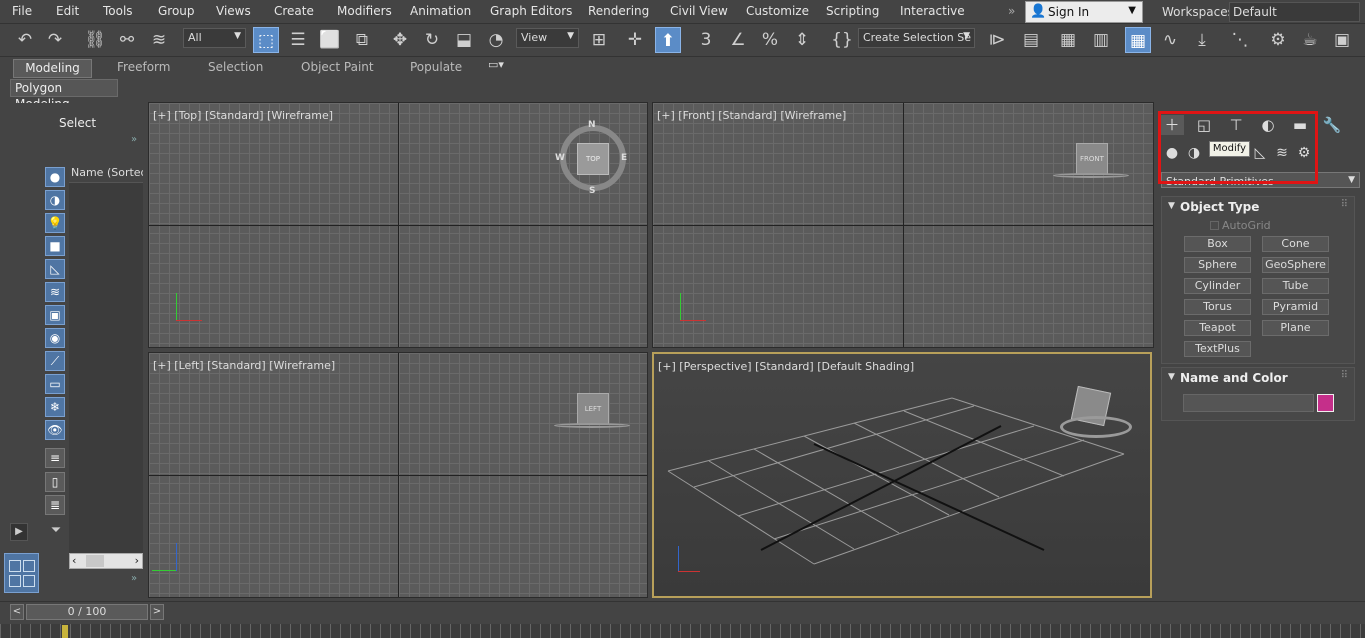  I want to click on menu-file: File, so click(22, 11).